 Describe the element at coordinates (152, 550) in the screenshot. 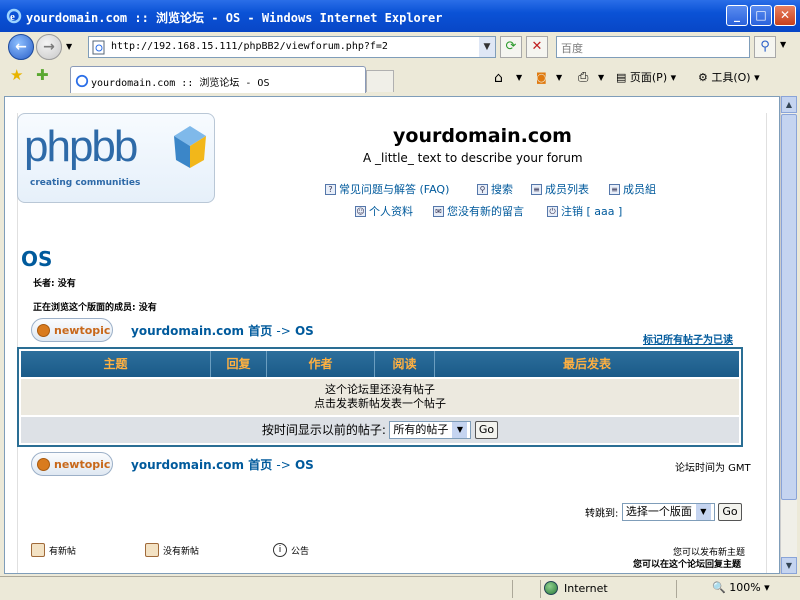

I see `no-new-posts-icon` at that location.